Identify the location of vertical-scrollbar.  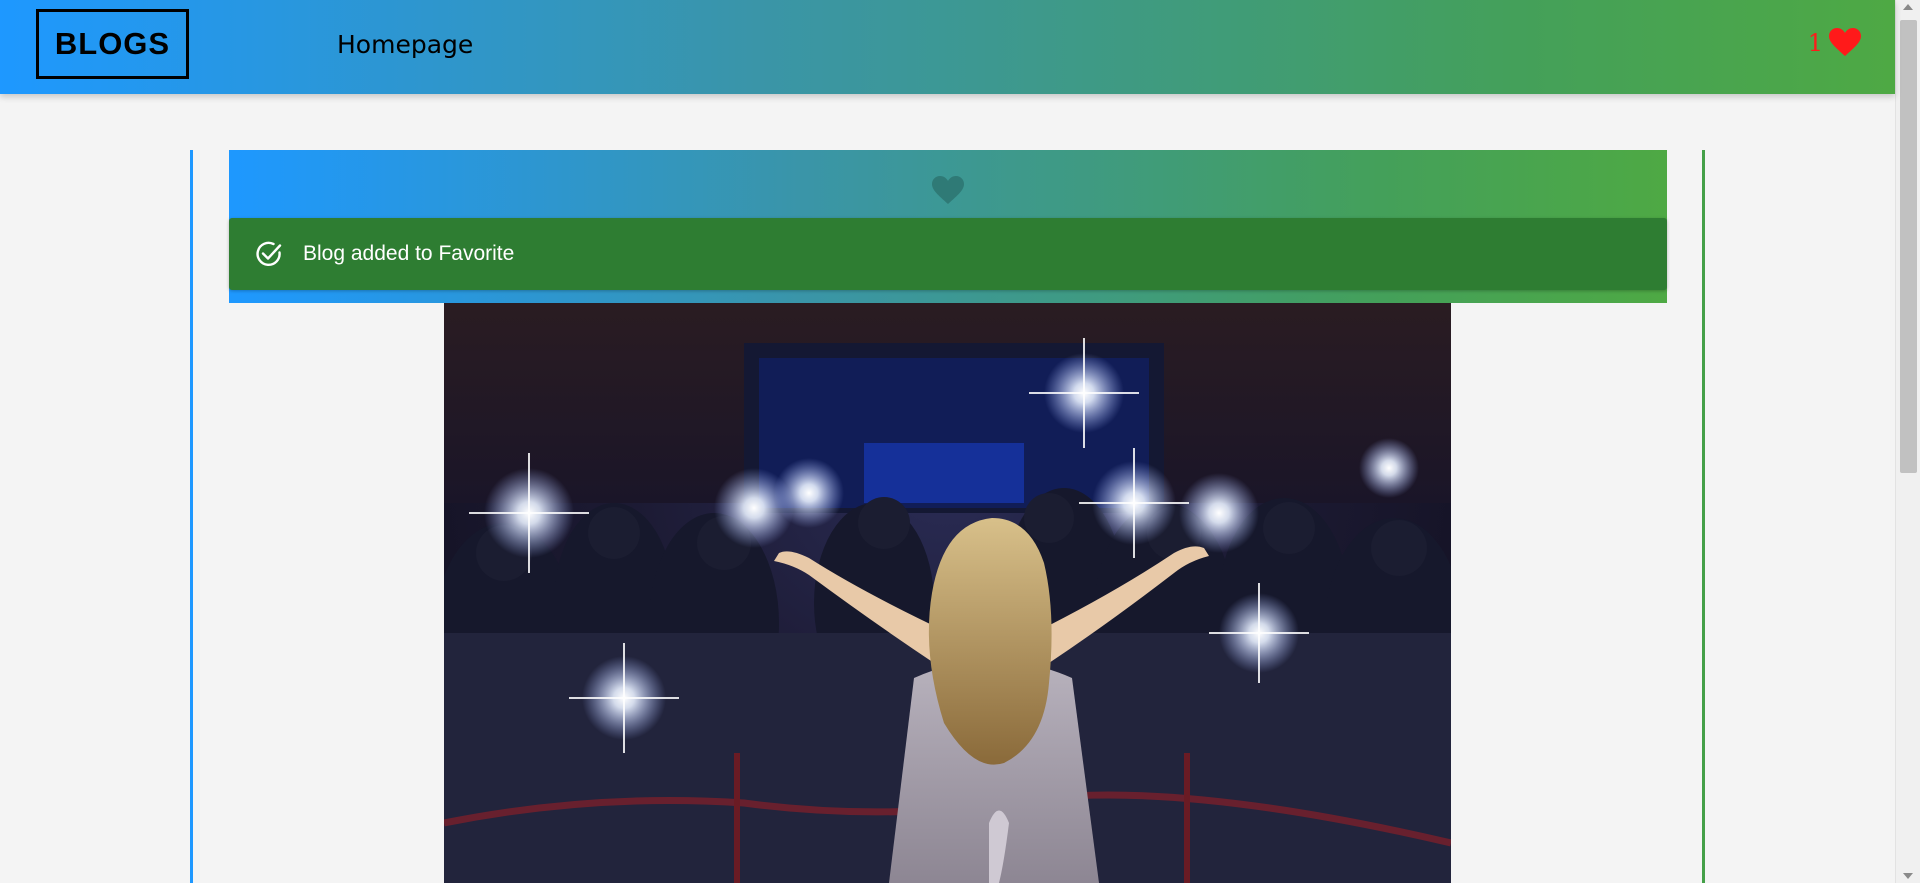
(1907, 441).